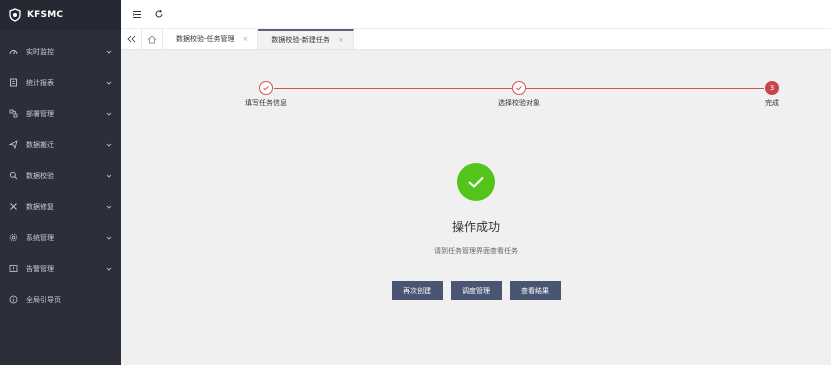 The image size is (831, 365). Describe the element at coordinates (159, 14) in the screenshot. I see `refresh-icon` at that location.